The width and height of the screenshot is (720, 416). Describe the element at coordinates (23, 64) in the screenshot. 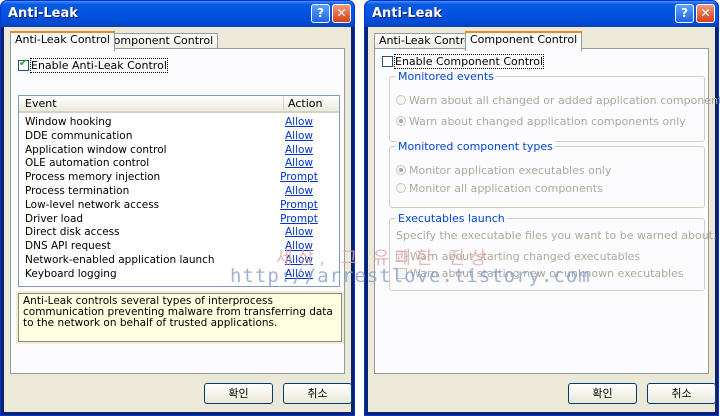

I see `checkbox-checked-icon` at that location.